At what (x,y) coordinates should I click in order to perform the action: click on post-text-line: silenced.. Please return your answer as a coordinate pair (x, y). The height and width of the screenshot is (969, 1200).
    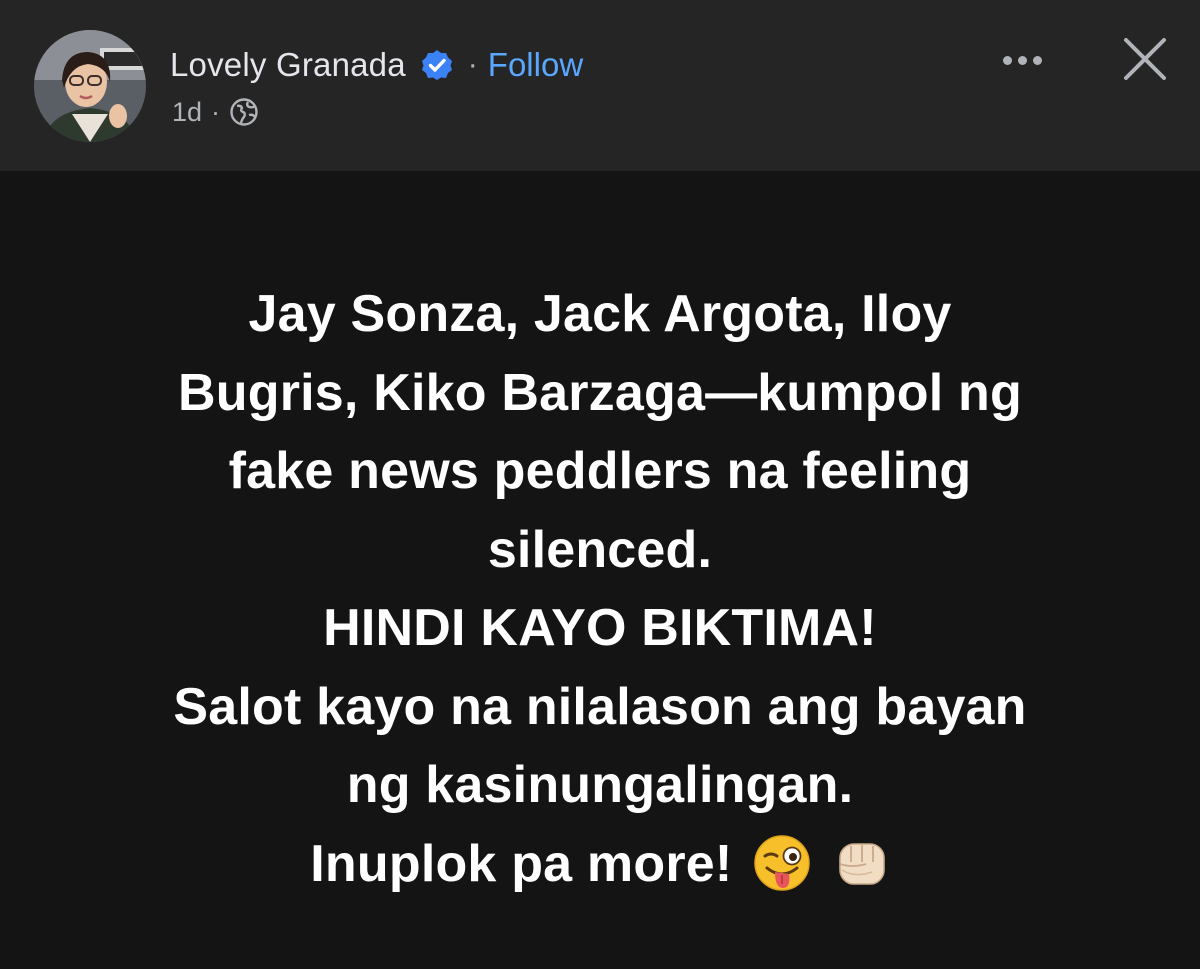
    Looking at the image, I should click on (600, 549).